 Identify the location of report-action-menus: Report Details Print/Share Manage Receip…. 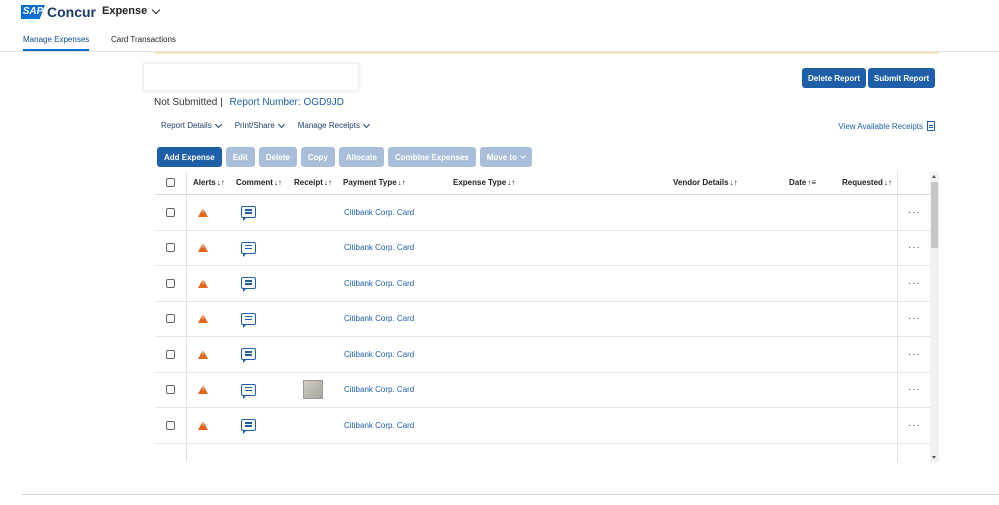
(266, 125).